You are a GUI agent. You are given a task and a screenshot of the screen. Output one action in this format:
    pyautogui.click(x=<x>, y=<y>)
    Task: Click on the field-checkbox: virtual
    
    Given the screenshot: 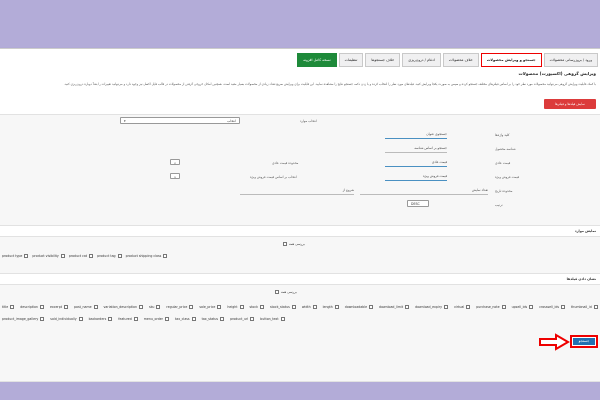 What is the action you would take?
    pyautogui.click(x=462, y=307)
    